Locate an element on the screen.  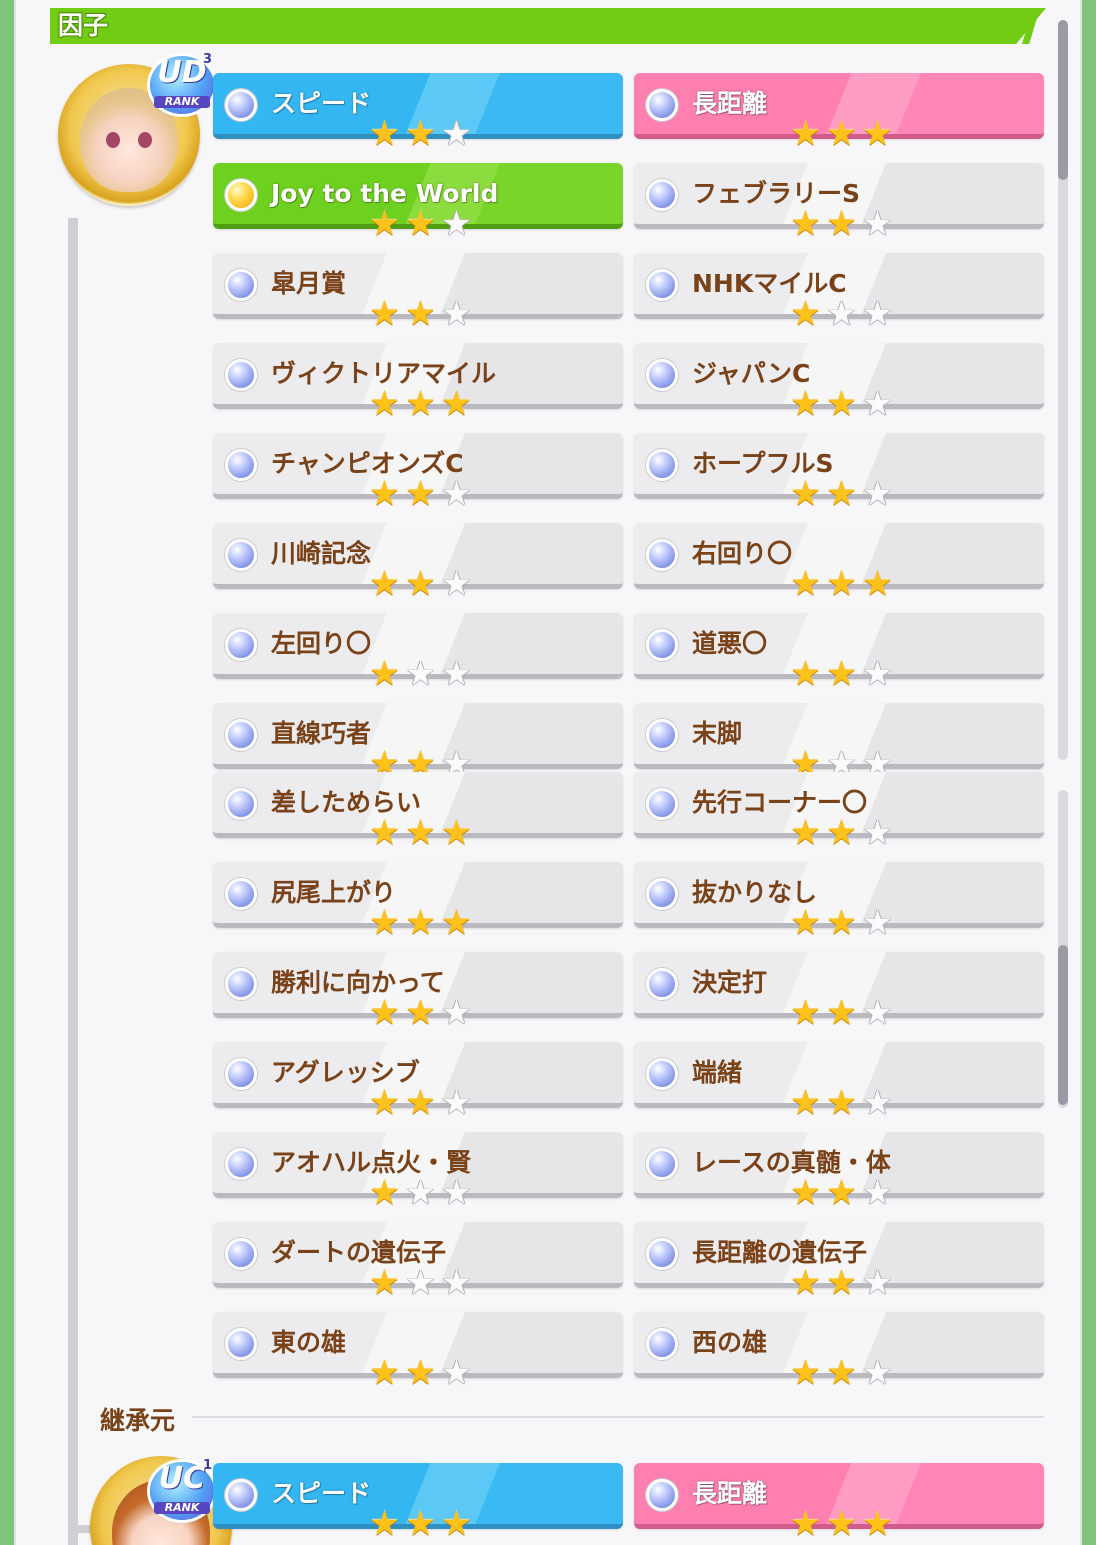
factor-card: 端緒 ★ ★ ★ is located at coordinates (839, 1081).